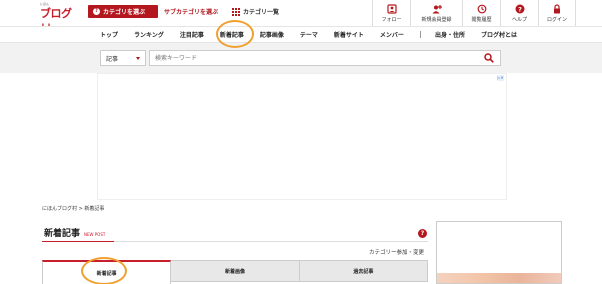  What do you see at coordinates (436, 19) in the screenshot?
I see `register-label: 新規会員登録` at bounding box center [436, 19].